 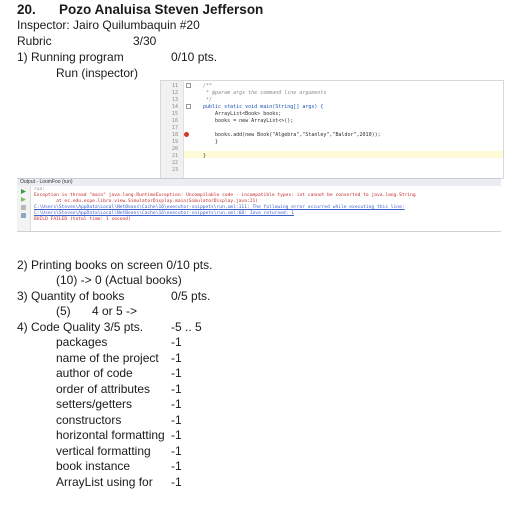 I want to click on section3-title: 3) Quantity of books, so click(x=71, y=296).